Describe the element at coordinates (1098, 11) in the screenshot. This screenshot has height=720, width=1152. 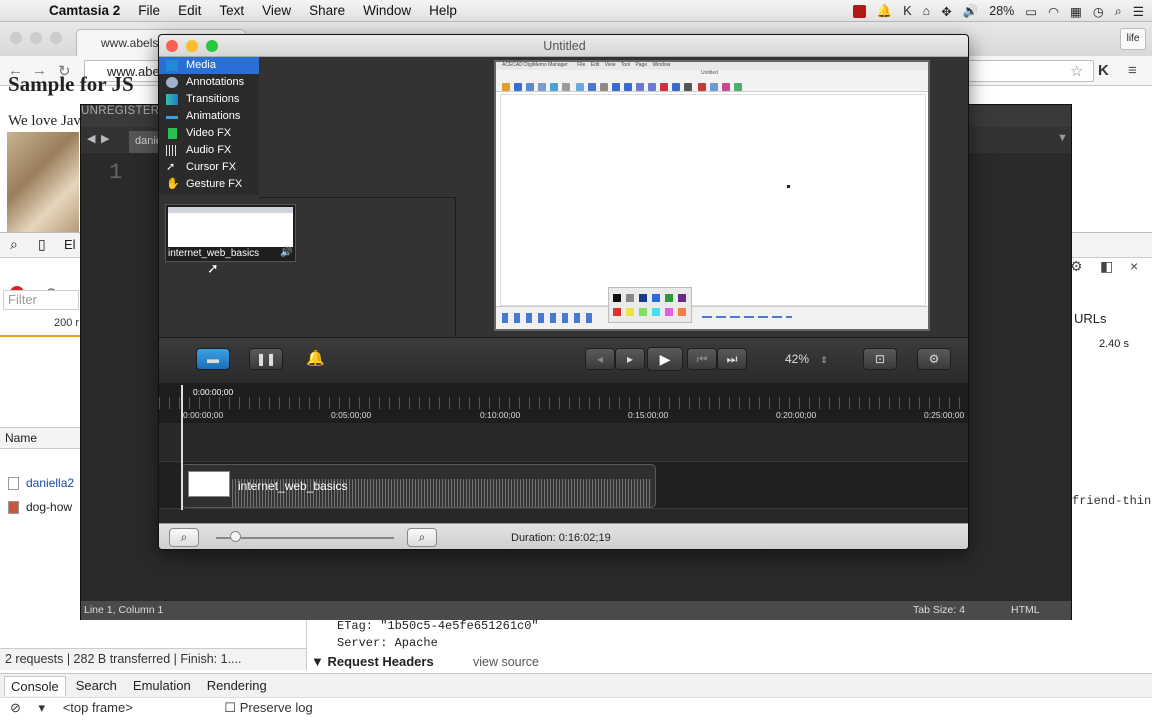
I see `clock-icon: ◷` at that location.